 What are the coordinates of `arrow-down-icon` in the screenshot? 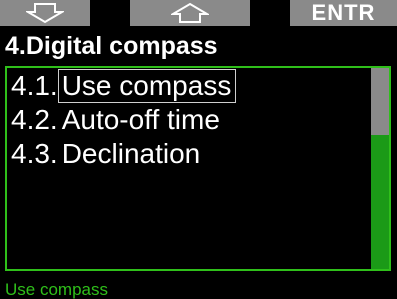 It's located at (45, 13).